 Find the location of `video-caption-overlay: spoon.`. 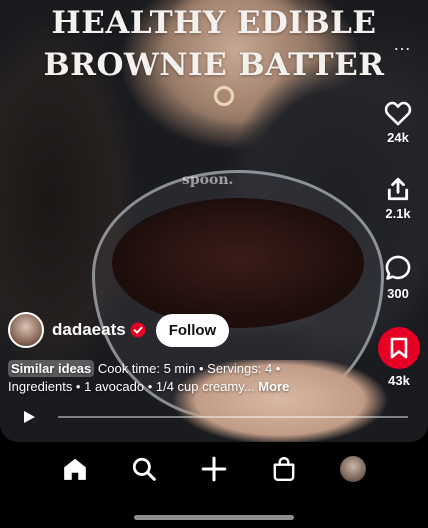

video-caption-overlay: spoon. is located at coordinates (208, 180).